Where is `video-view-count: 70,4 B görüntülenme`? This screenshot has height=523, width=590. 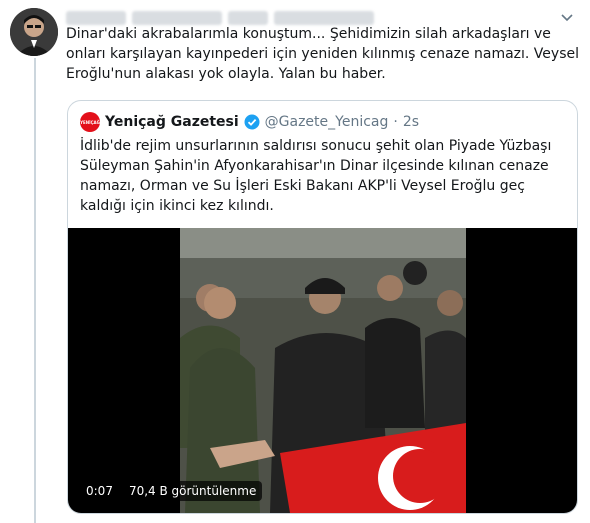 video-view-count: 70,4 B görüntülenme is located at coordinates (192, 491).